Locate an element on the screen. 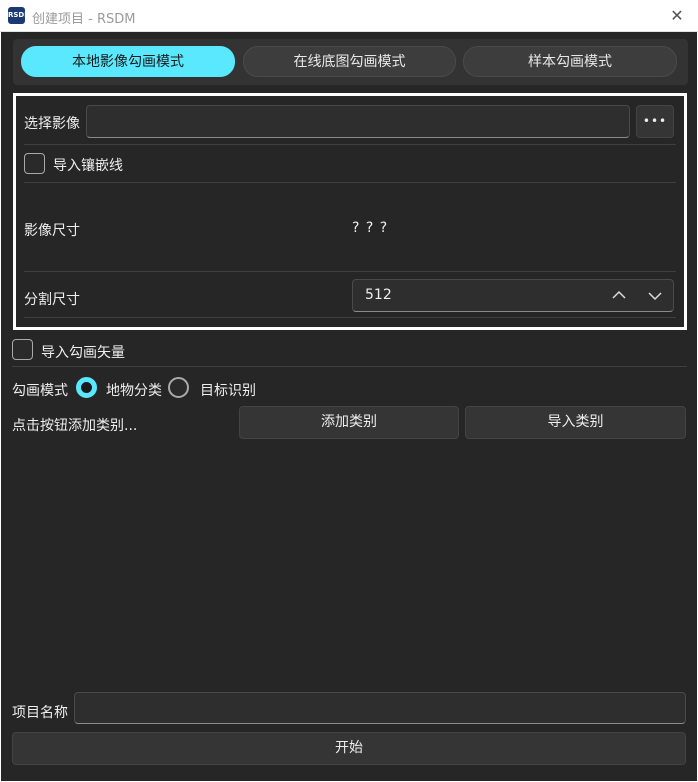 Image resolution: width=698 pixels, height=782 pixels. project-name-input is located at coordinates (380, 708).